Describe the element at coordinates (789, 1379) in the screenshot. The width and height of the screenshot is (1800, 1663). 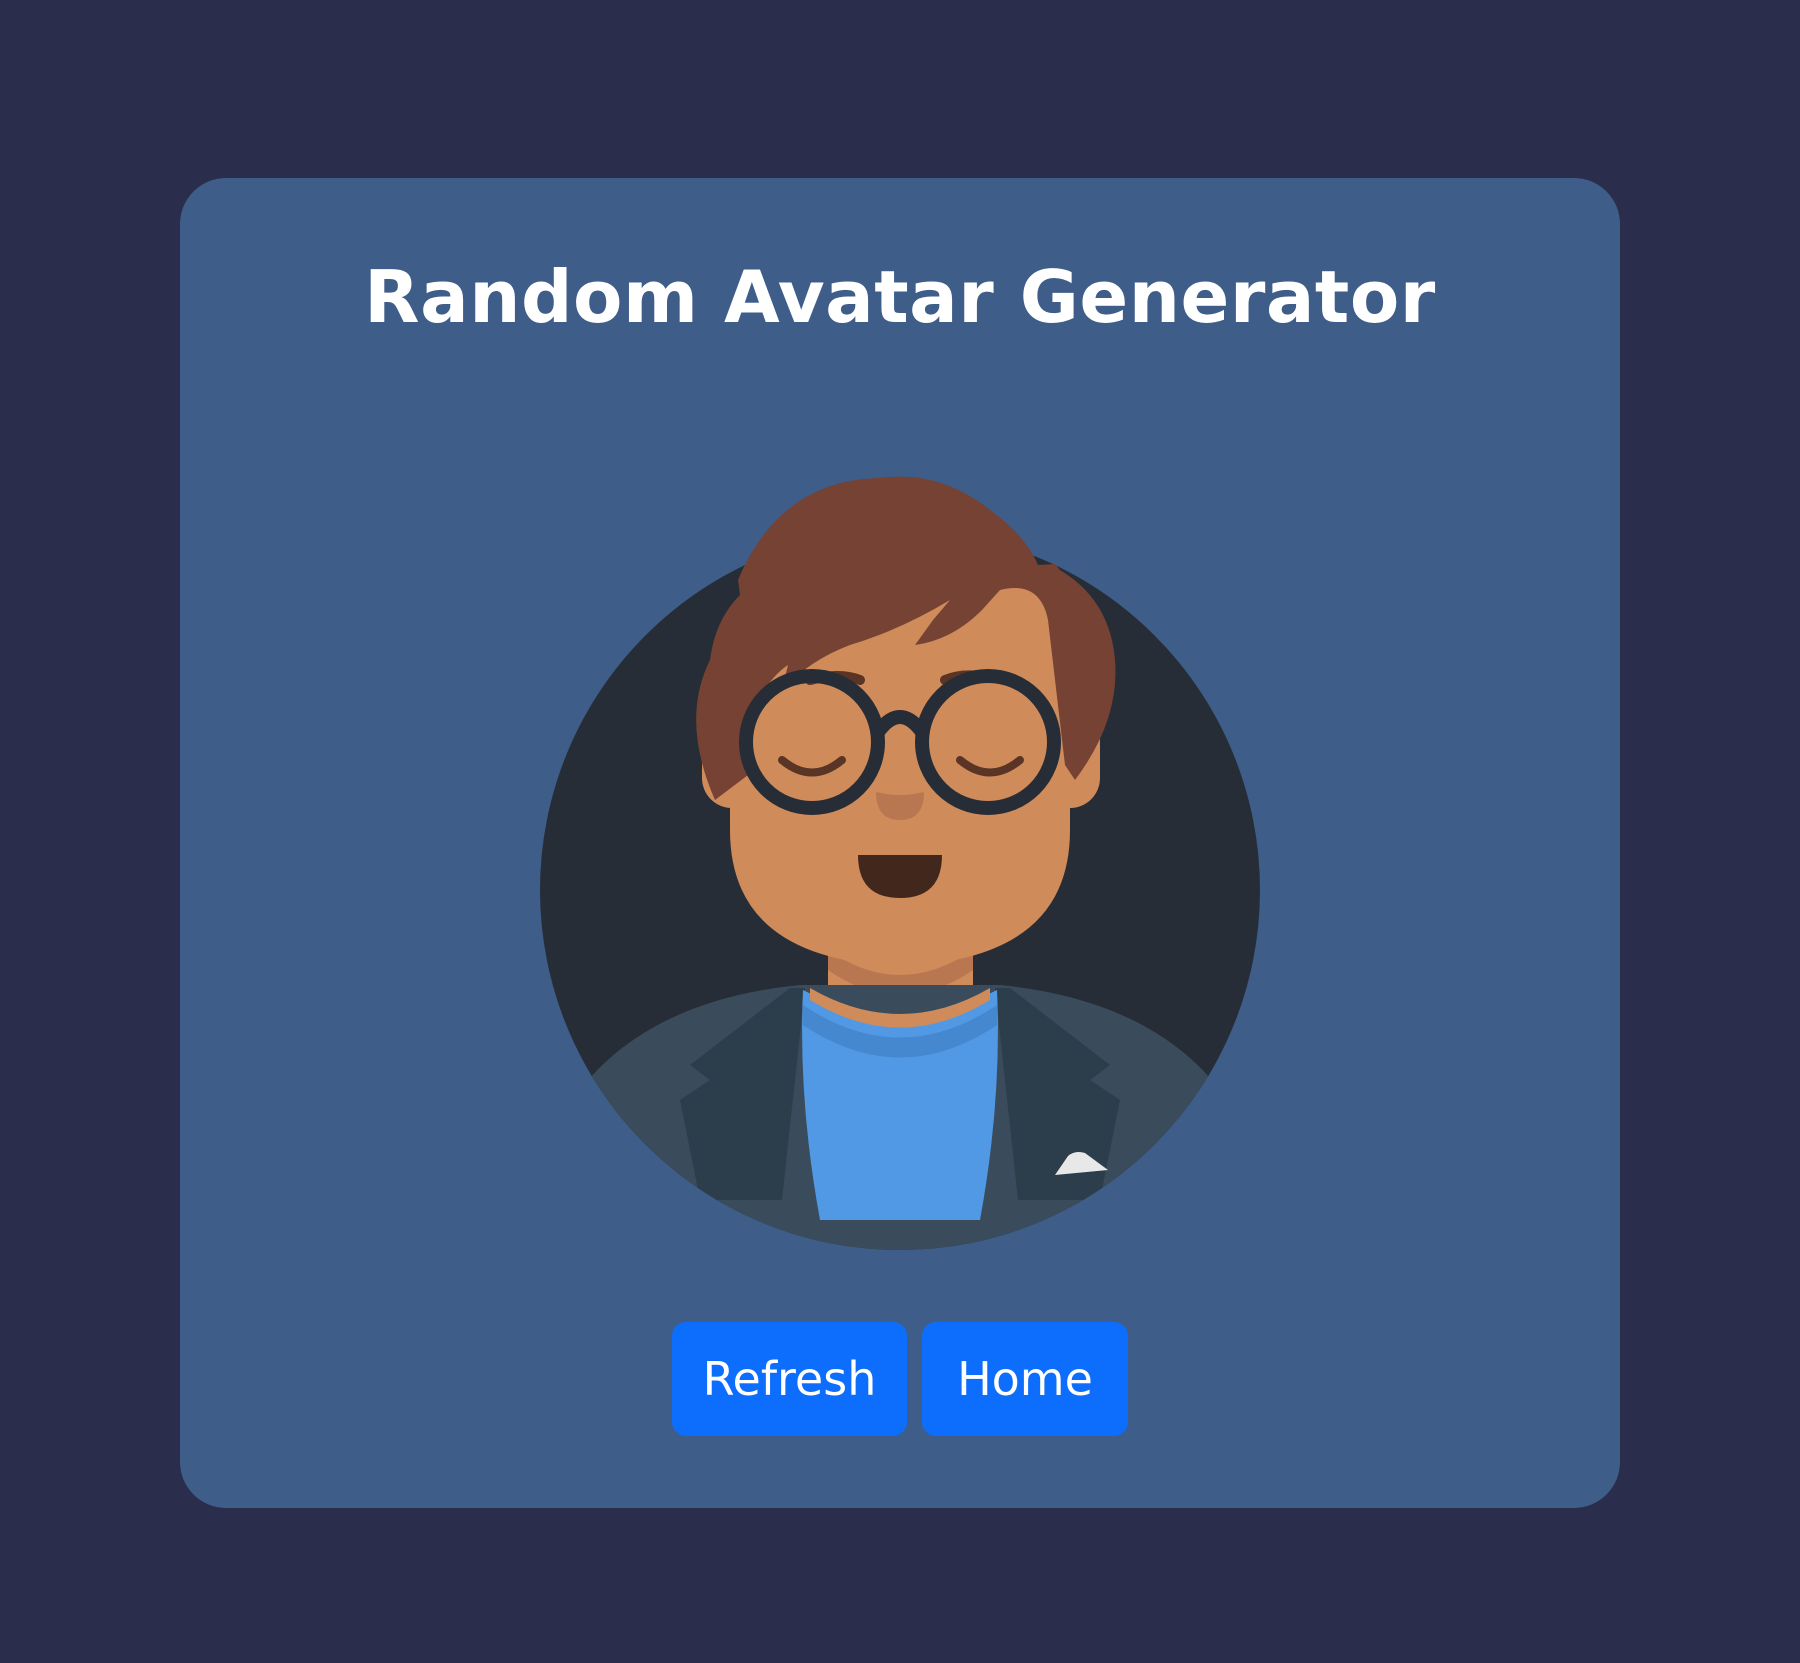
I see `refresh-button: Refresh` at that location.